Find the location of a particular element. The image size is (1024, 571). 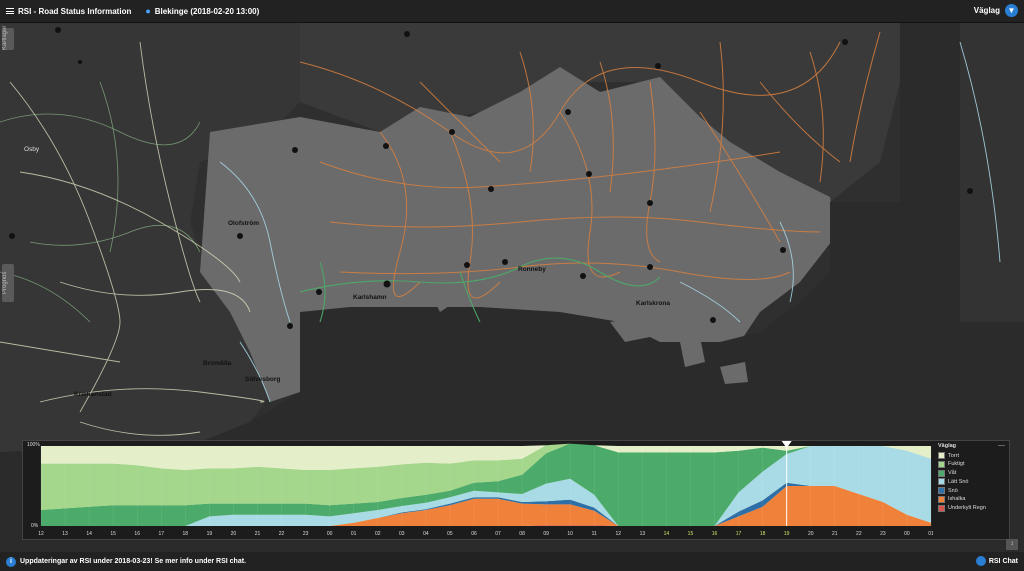

legend-label: Snö is located at coordinates (953, 490).